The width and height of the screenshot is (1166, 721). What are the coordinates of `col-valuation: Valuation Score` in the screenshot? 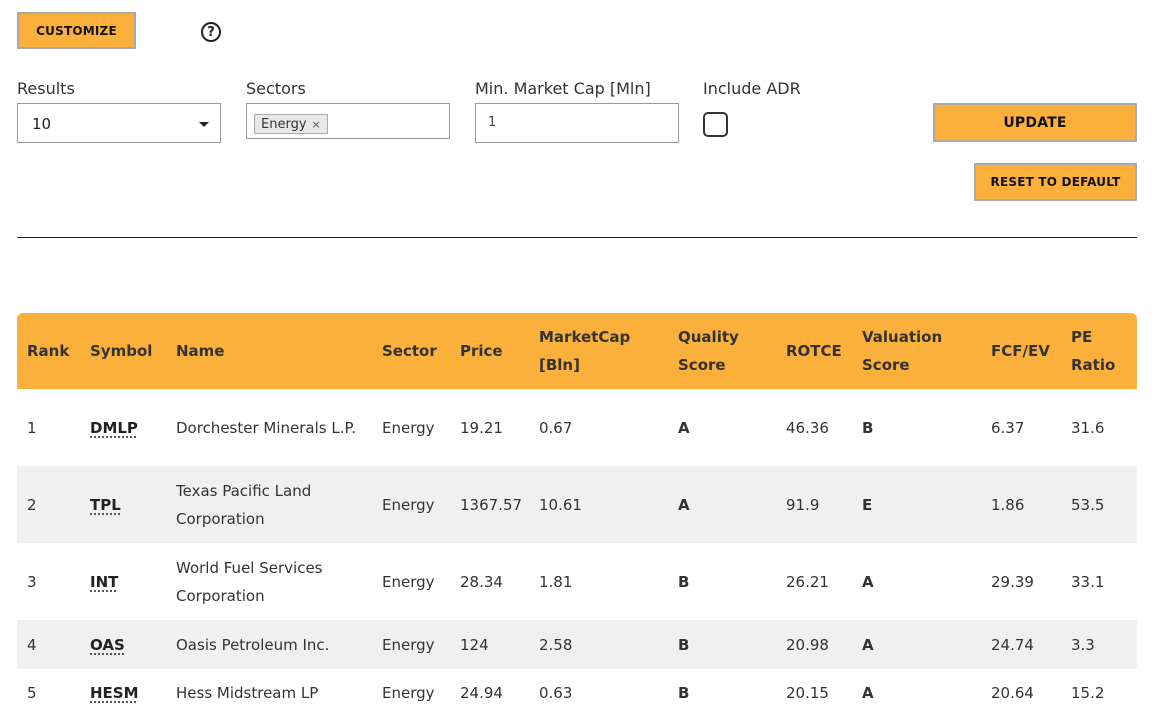 It's located at (916, 351).